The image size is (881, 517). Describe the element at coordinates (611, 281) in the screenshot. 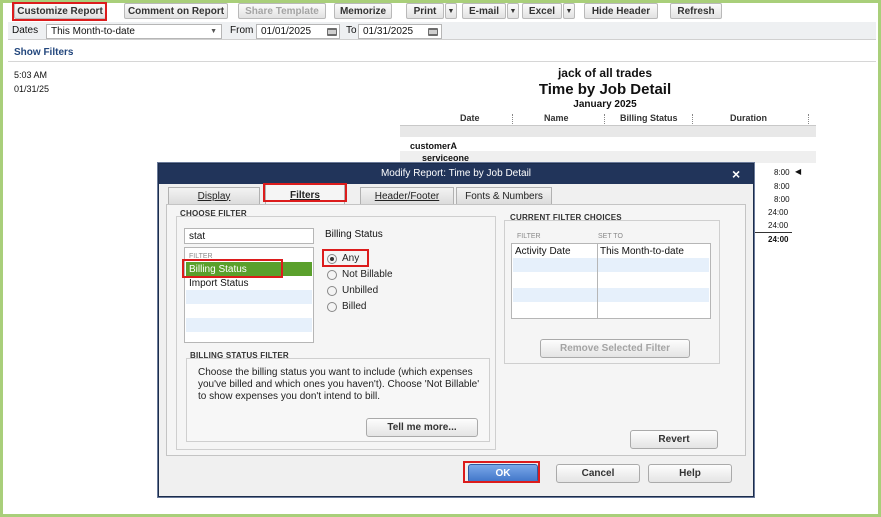

I see `current-filter-grid: Activity Date This Month-to-date` at that location.